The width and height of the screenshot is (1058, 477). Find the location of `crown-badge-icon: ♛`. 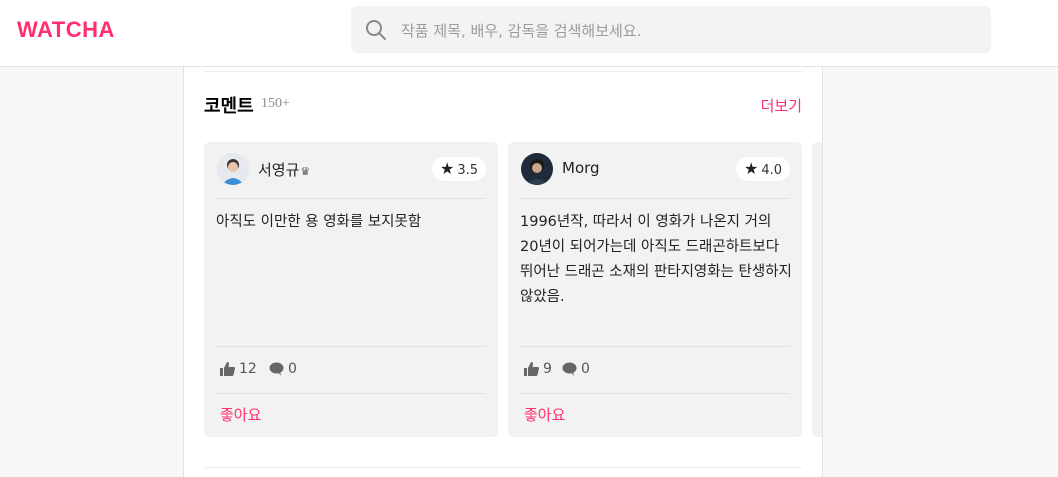

crown-badge-icon: ♛ is located at coordinates (305, 171).